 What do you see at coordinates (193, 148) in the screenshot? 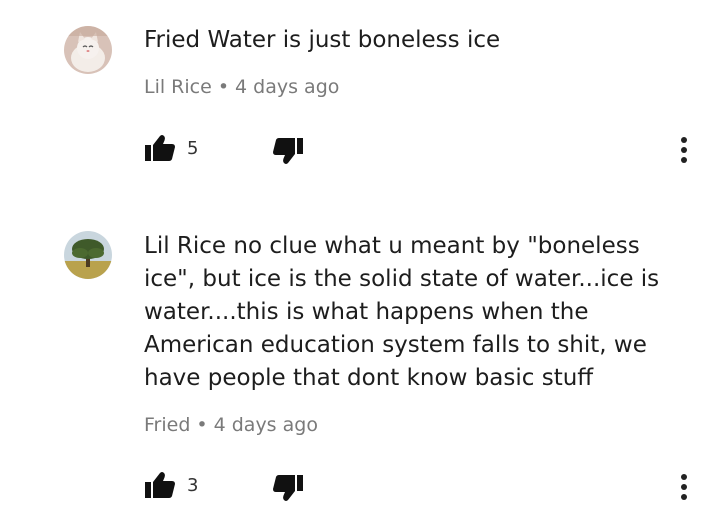
I see `like-count: 5` at bounding box center [193, 148].